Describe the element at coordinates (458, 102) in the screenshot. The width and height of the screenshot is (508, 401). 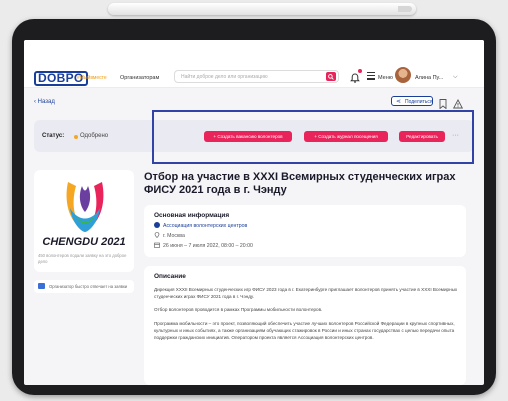
I see `warning-icon` at that location.